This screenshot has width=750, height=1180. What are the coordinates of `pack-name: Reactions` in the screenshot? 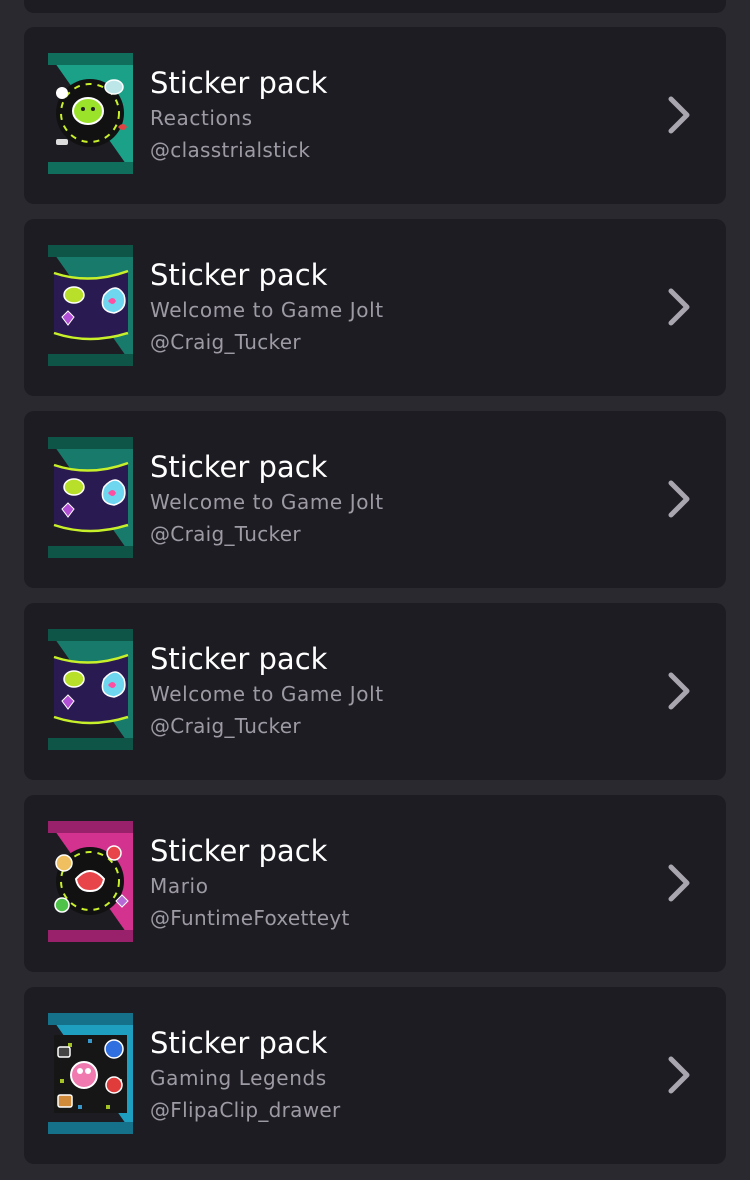 It's located at (201, 118).